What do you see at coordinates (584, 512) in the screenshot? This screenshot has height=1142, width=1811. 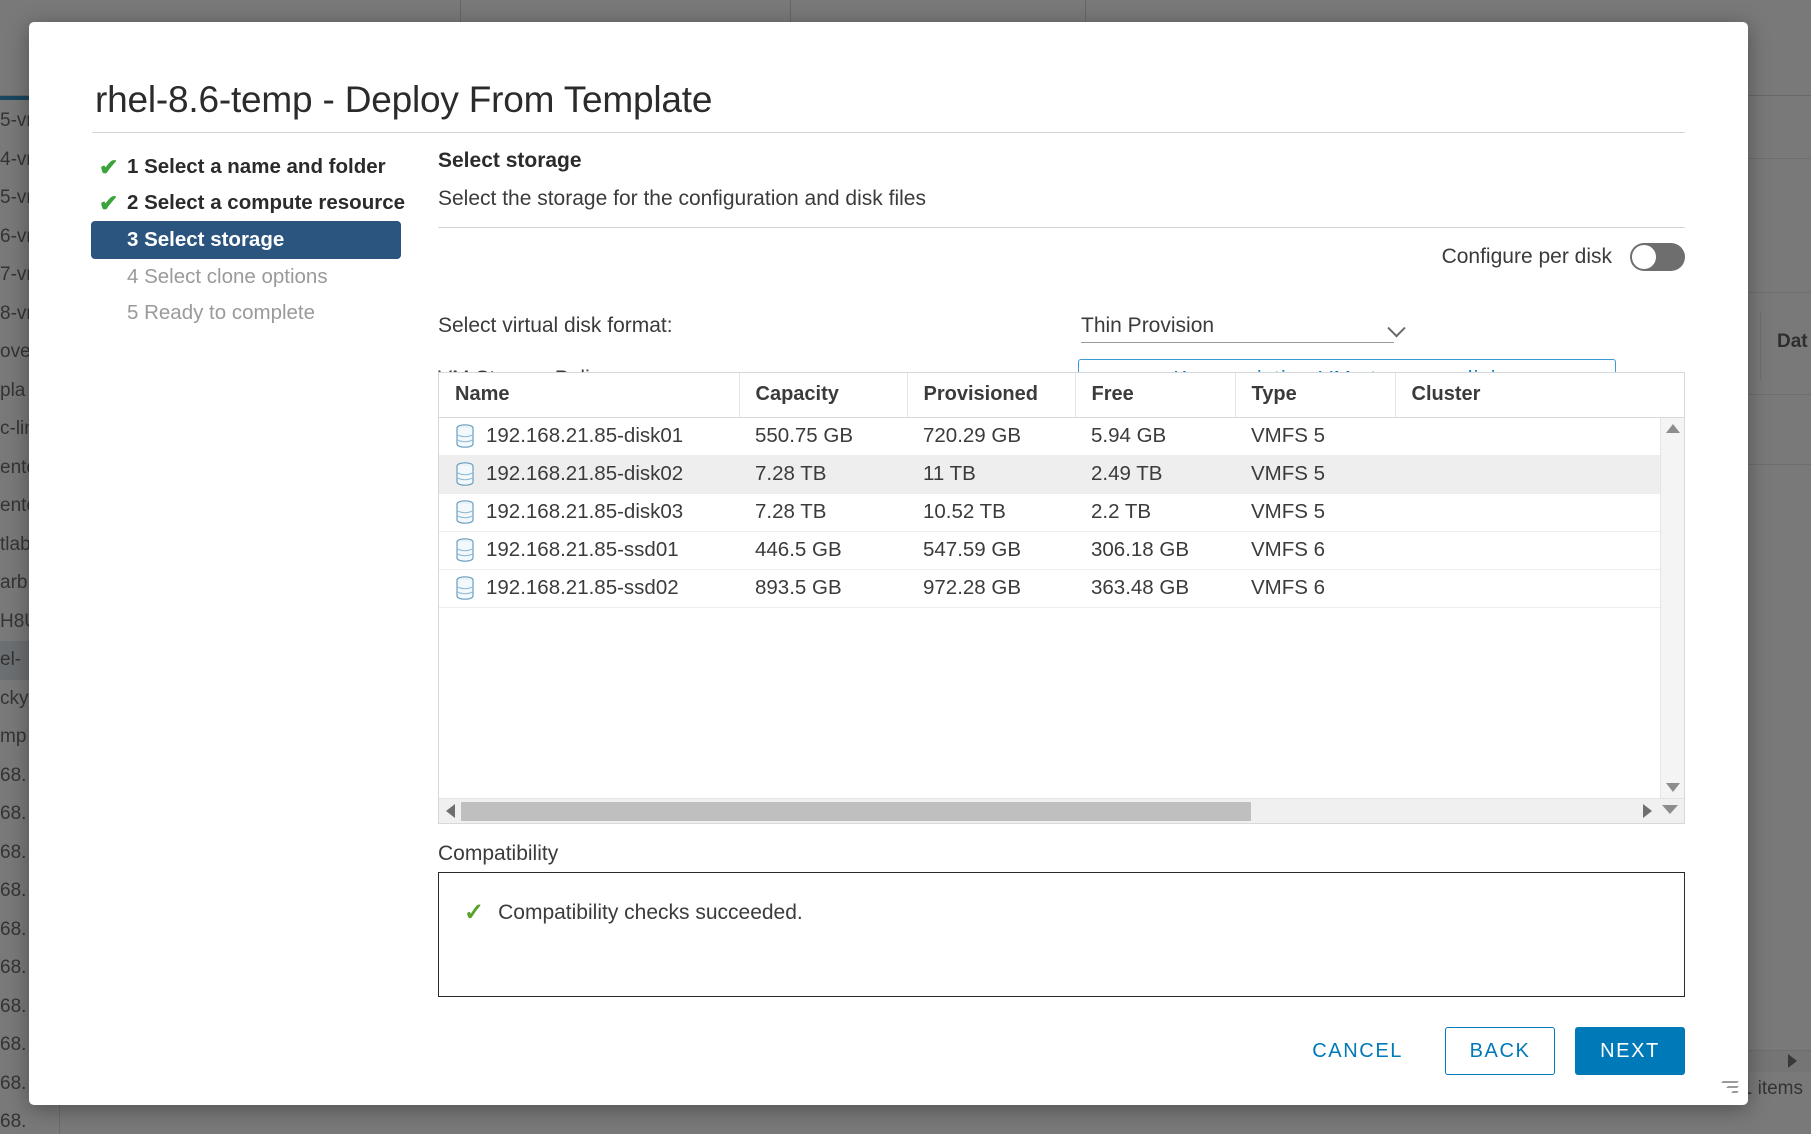 I see `datastore-name: 192.168.21.85-disk03` at bounding box center [584, 512].